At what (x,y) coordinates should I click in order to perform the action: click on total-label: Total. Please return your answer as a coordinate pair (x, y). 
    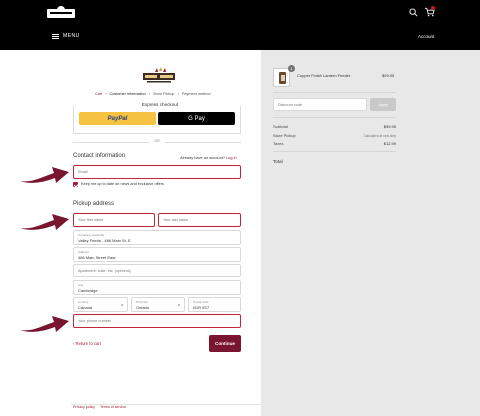
    Looking at the image, I should click on (278, 161).